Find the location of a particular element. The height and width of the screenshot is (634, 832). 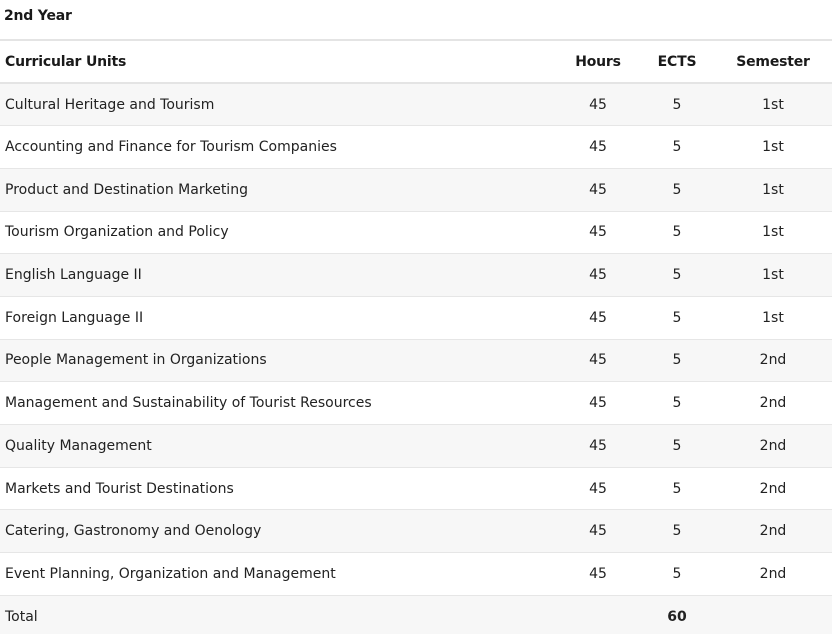

total-label: Total is located at coordinates (21, 616).